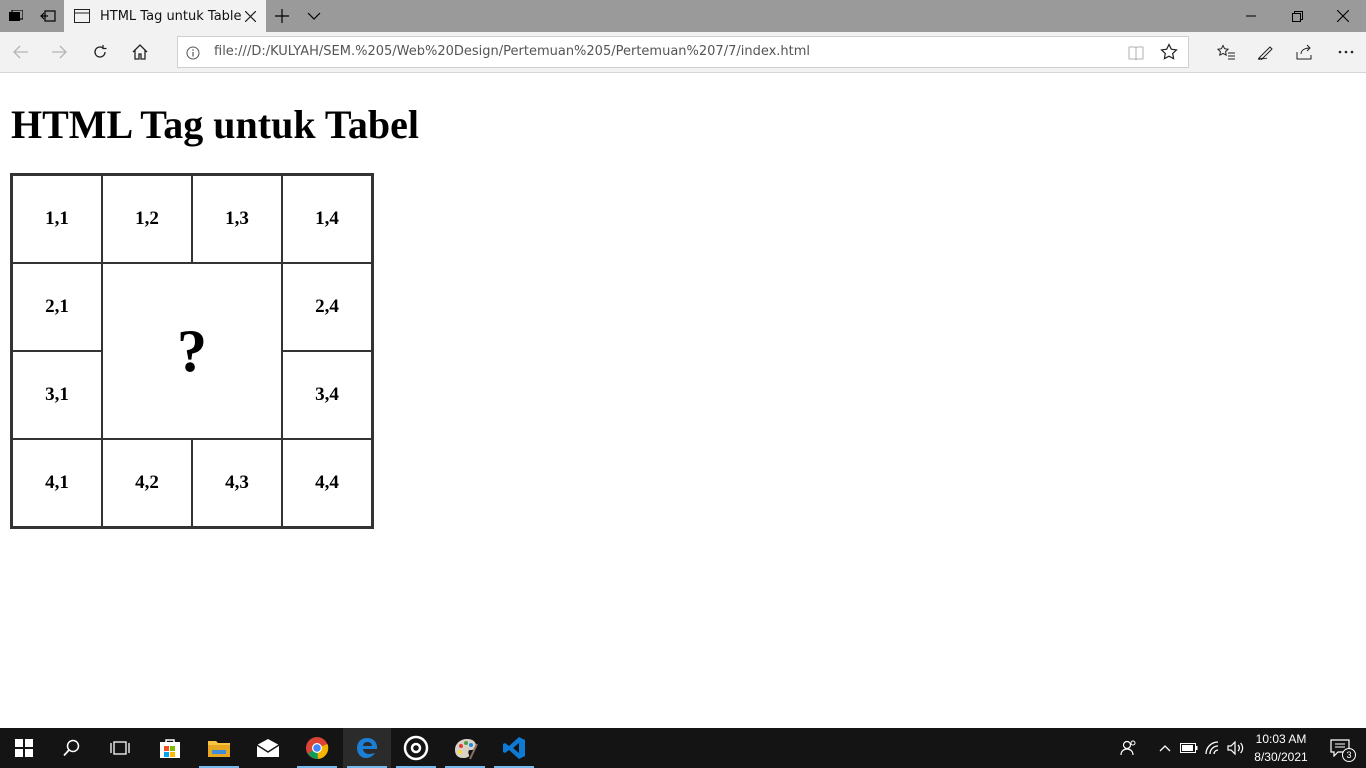 The width and height of the screenshot is (1366, 768). What do you see at coordinates (1169, 54) in the screenshot?
I see `favorite-star-icon` at bounding box center [1169, 54].